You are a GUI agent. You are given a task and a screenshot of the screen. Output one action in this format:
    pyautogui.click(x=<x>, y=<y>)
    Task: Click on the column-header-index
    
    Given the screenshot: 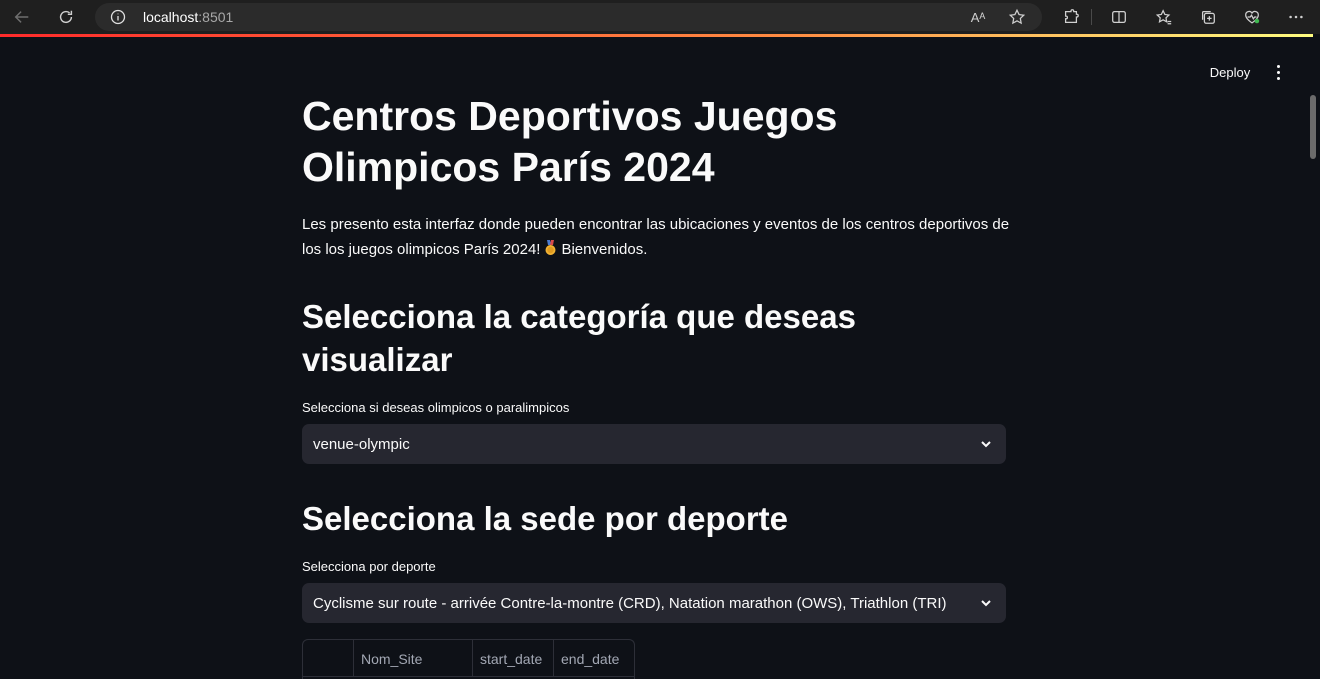 What is the action you would take?
    pyautogui.click(x=328, y=658)
    